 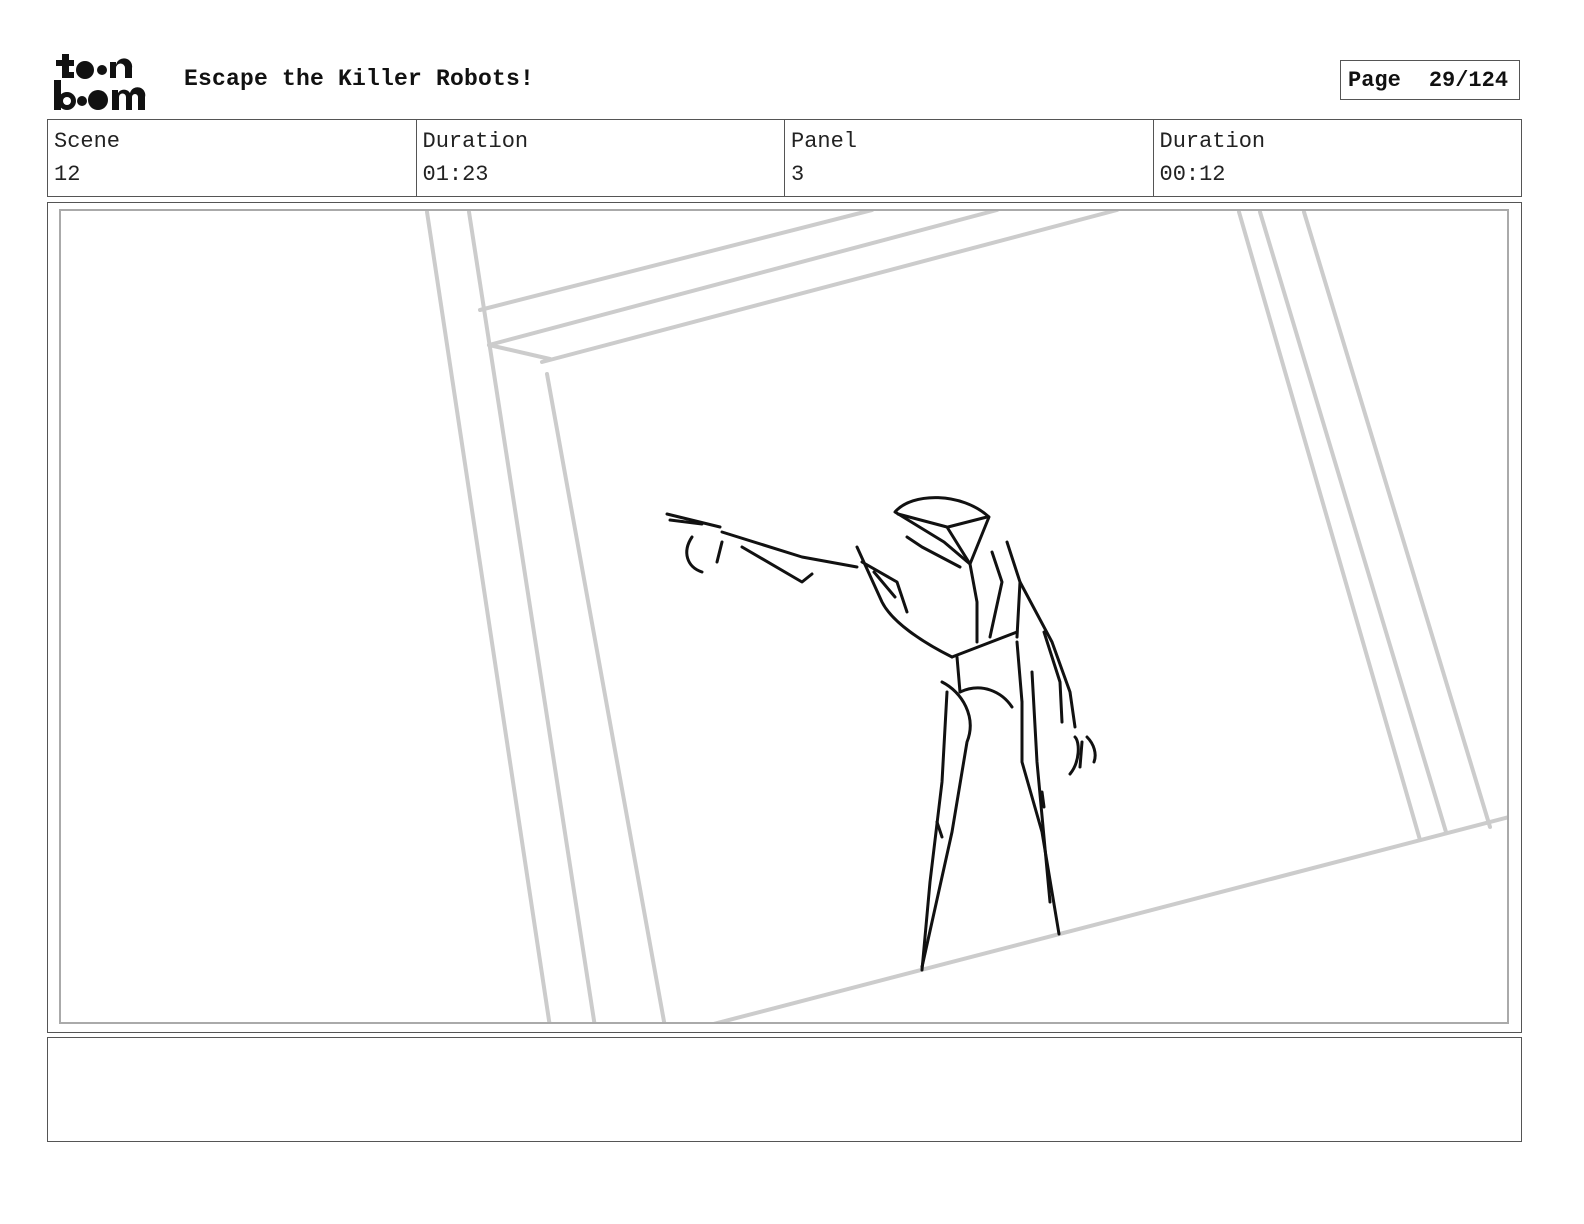 I want to click on panel-label: Panel, so click(x=824, y=141).